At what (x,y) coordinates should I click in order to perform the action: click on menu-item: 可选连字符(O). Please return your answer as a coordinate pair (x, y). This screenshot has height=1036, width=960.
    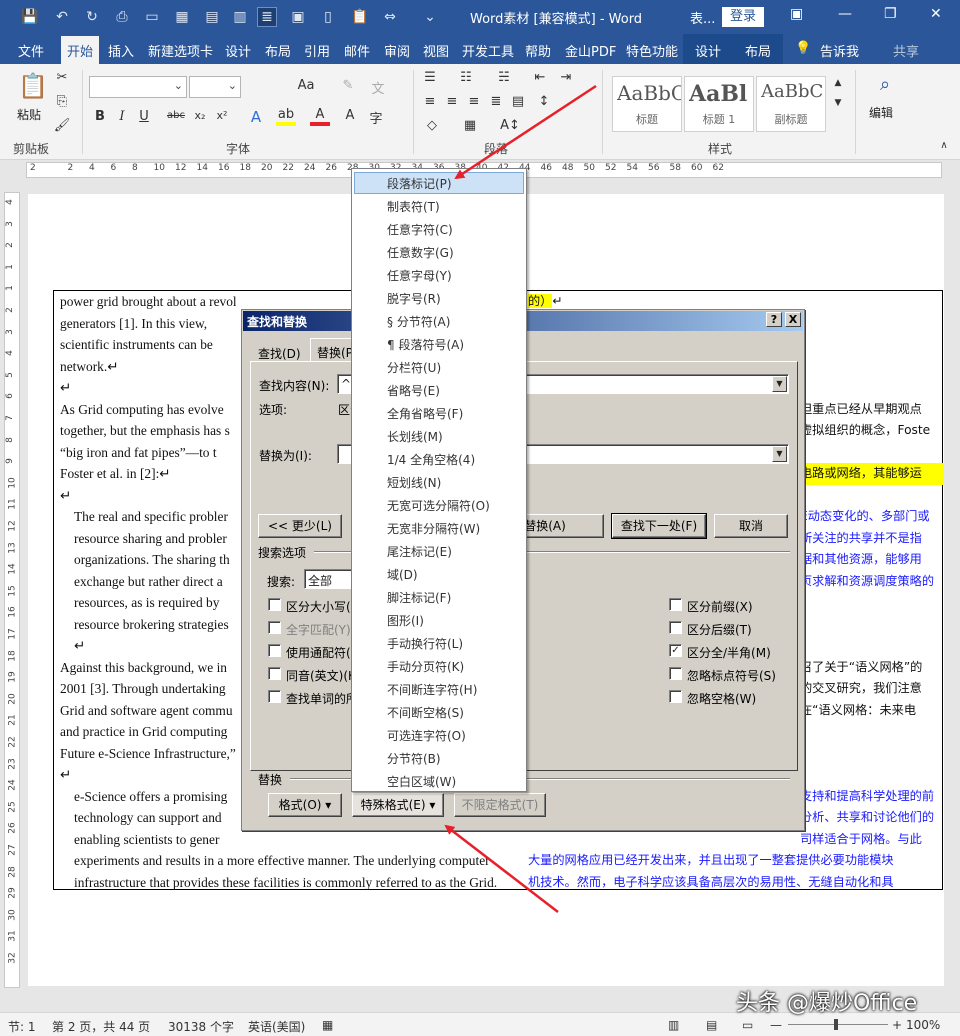
    Looking at the image, I should click on (439, 735).